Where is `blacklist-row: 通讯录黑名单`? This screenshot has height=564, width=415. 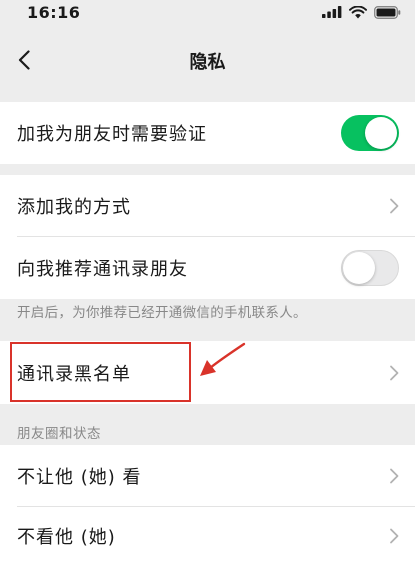 blacklist-row: 通讯录黑名单 is located at coordinates (207, 372).